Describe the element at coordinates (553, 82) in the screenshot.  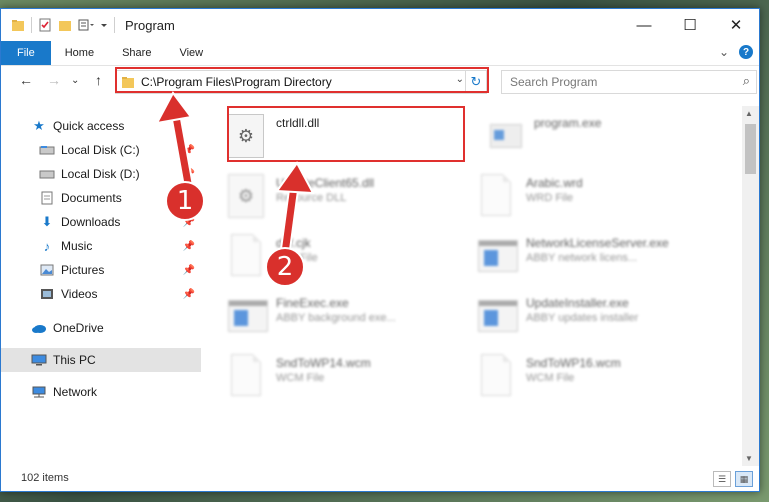
I see `search-input: Search Program` at that location.